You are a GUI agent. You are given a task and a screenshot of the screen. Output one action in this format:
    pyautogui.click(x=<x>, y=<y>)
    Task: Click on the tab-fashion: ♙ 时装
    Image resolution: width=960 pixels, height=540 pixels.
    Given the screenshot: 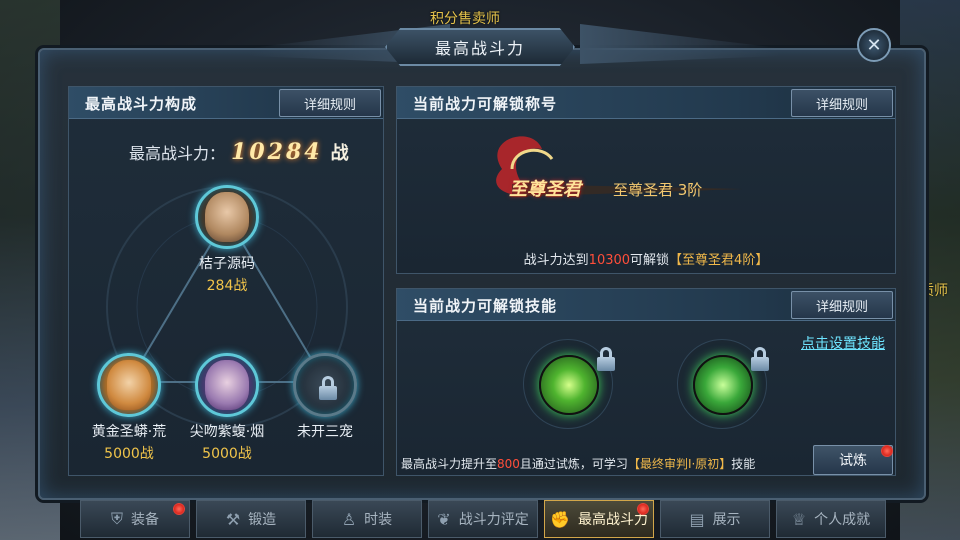 What is the action you would take?
    pyautogui.click(x=367, y=519)
    